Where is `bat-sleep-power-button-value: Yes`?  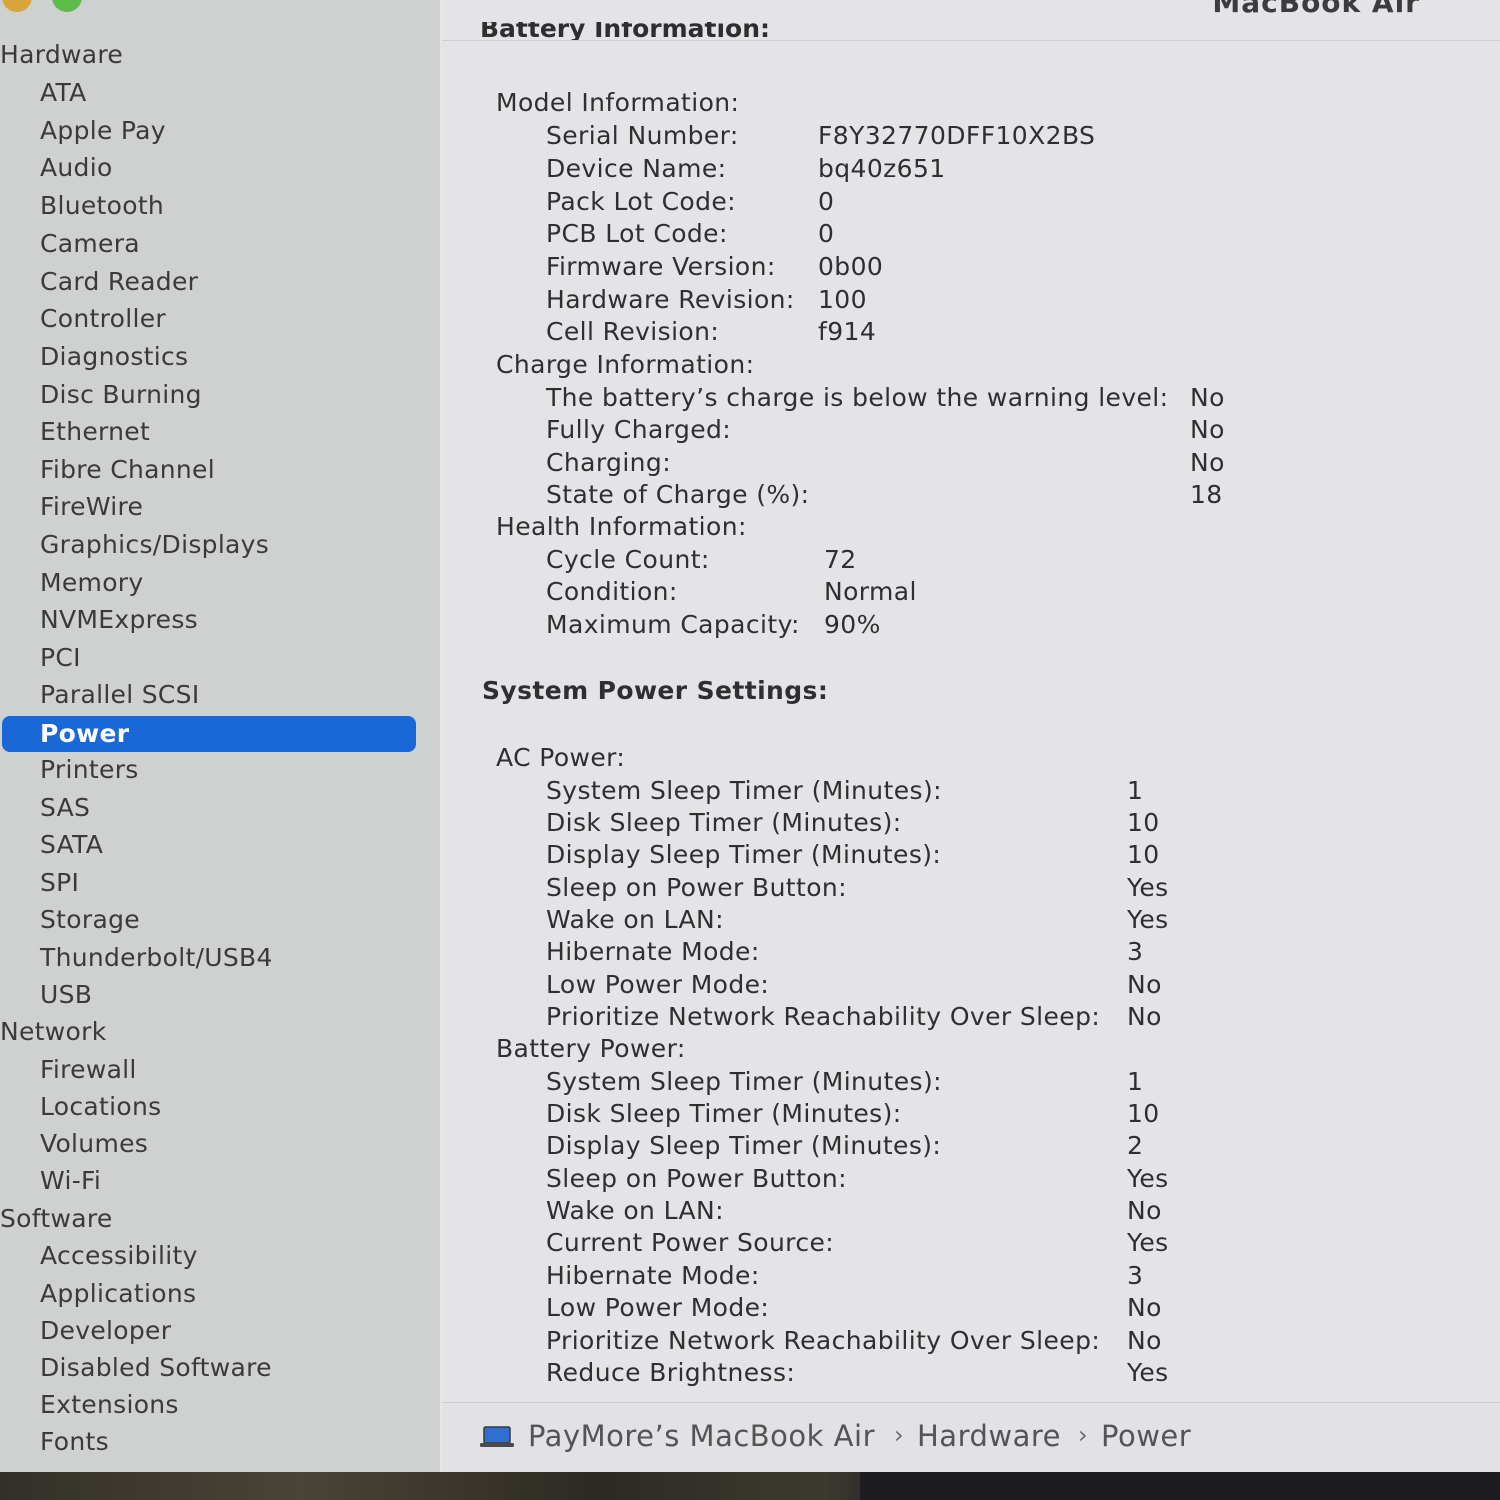
bat-sleep-power-button-value: Yes is located at coordinates (1148, 1178).